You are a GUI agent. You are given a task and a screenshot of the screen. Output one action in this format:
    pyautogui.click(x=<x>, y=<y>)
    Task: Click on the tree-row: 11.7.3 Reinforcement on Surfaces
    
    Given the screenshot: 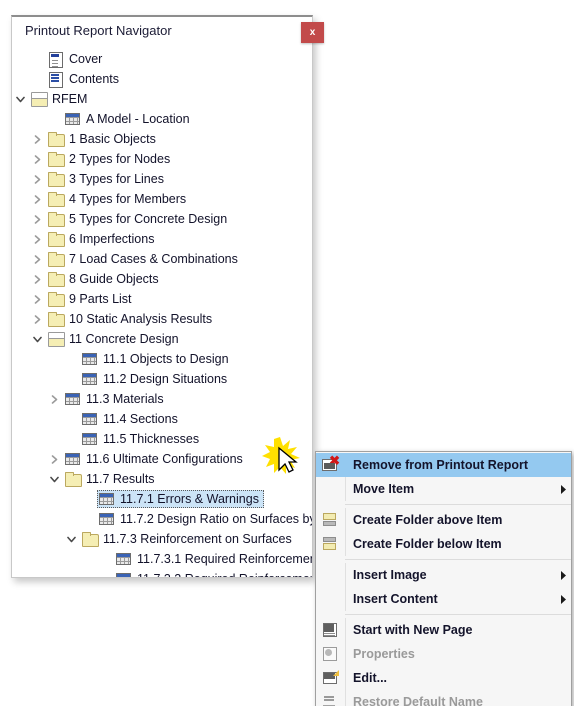 What is the action you would take?
    pyautogui.click(x=162, y=539)
    